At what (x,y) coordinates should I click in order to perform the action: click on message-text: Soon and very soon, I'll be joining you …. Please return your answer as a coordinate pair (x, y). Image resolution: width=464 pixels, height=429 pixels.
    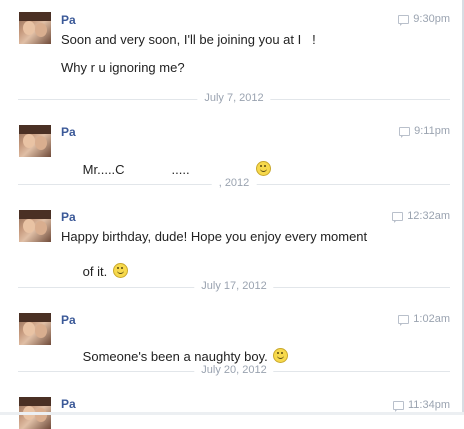
    Looking at the image, I should click on (188, 39).